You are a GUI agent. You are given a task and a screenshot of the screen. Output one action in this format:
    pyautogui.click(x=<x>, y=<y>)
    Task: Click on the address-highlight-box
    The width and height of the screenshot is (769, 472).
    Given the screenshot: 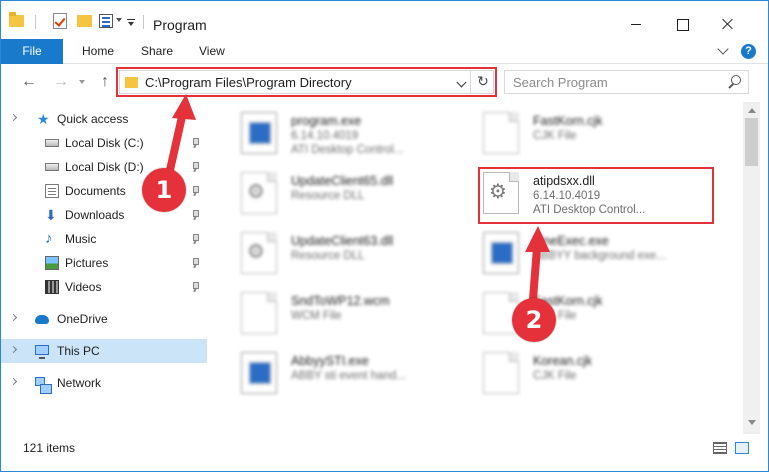 What is the action you would take?
    pyautogui.click(x=306, y=82)
    